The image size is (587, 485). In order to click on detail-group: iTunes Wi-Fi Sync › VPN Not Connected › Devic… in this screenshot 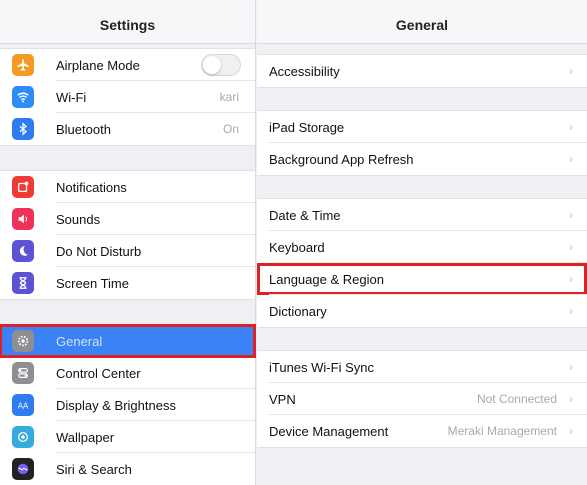, I will do `click(422, 399)`.